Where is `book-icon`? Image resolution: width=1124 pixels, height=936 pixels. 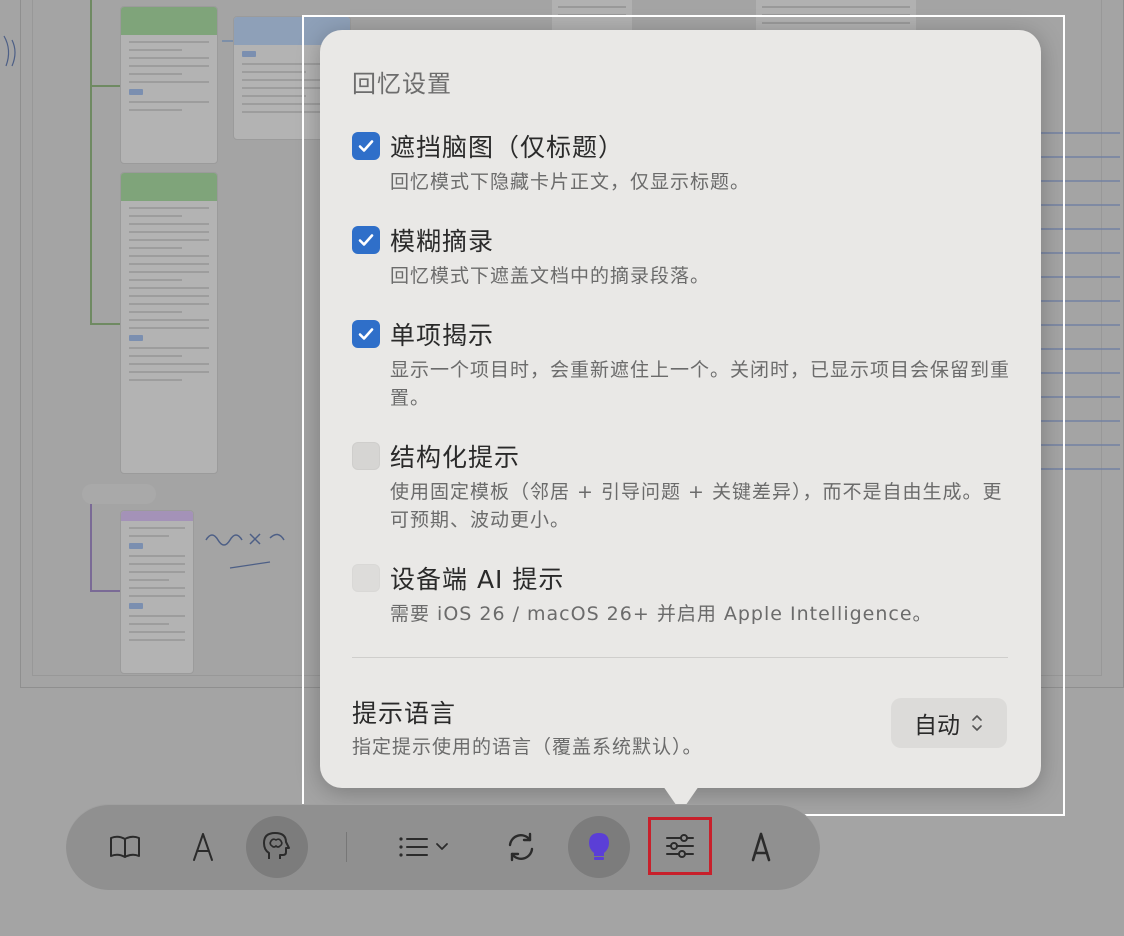
book-icon is located at coordinates (125, 846).